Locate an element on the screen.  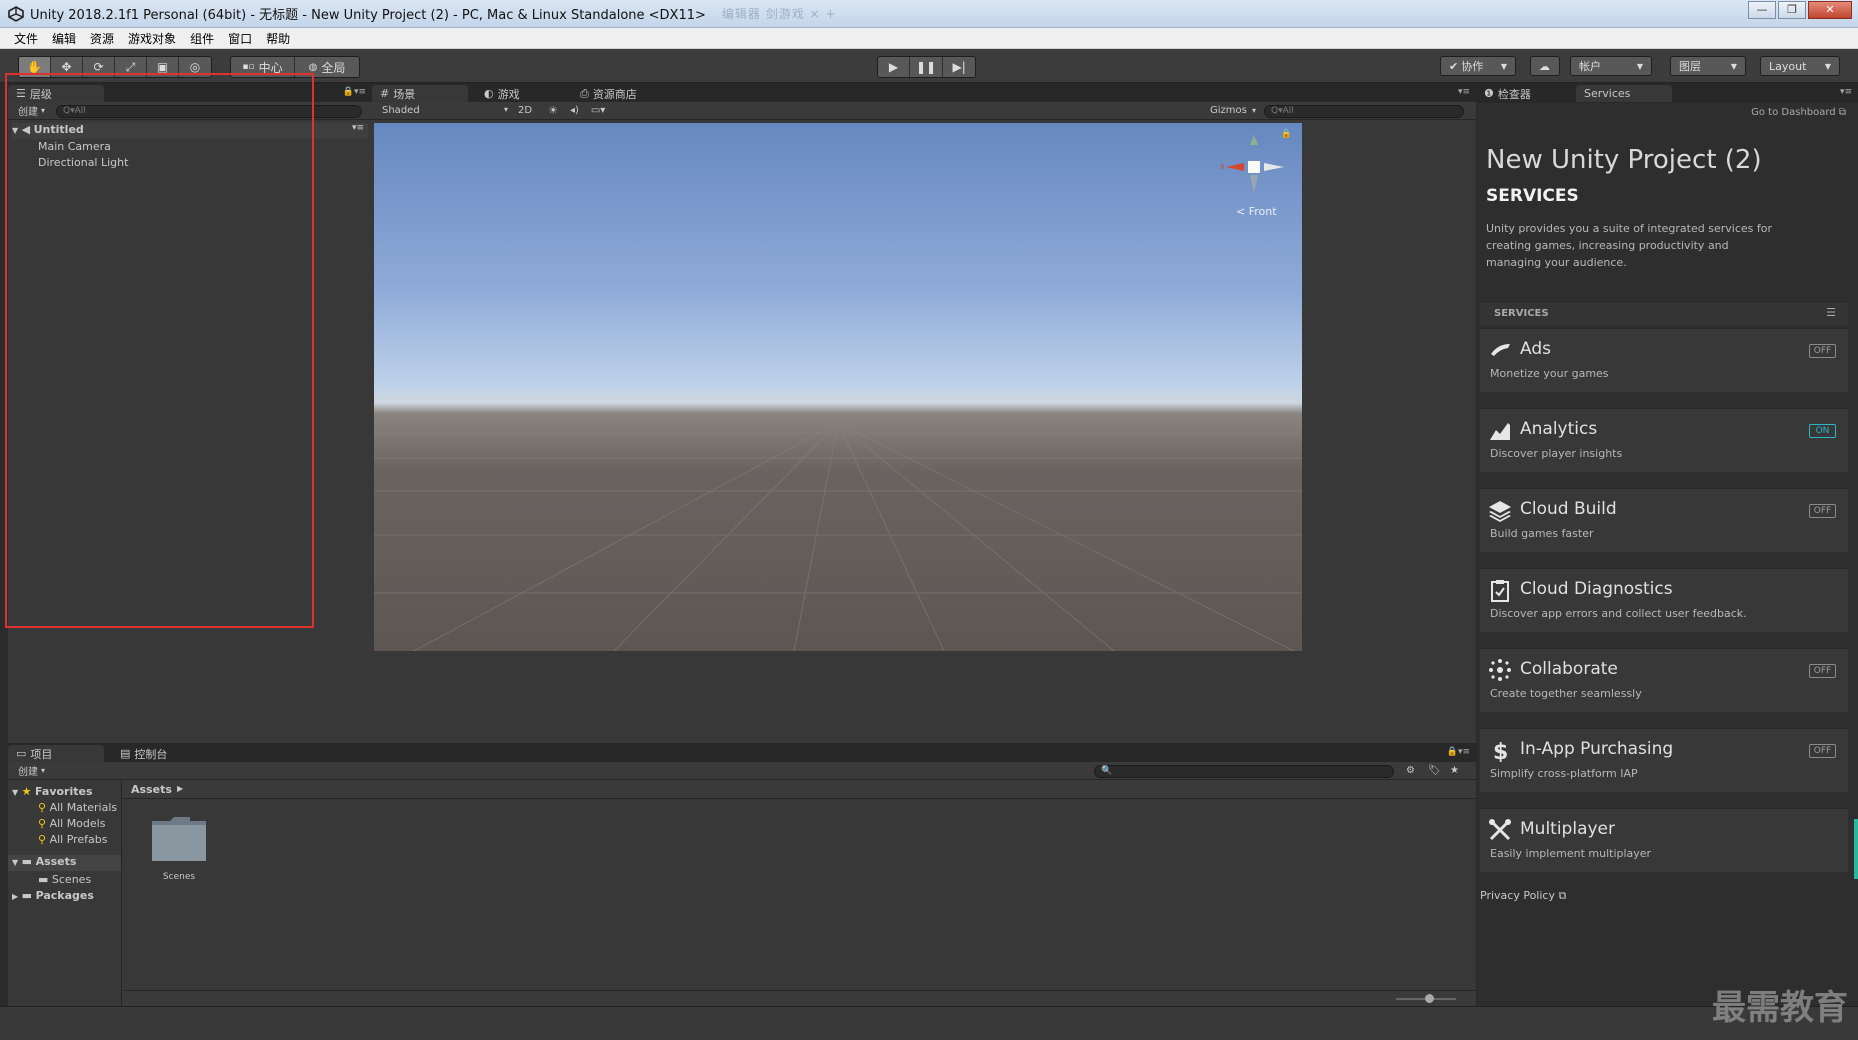
service-analytics: Analytics Discover player insights ON is located at coordinates (1664, 440).